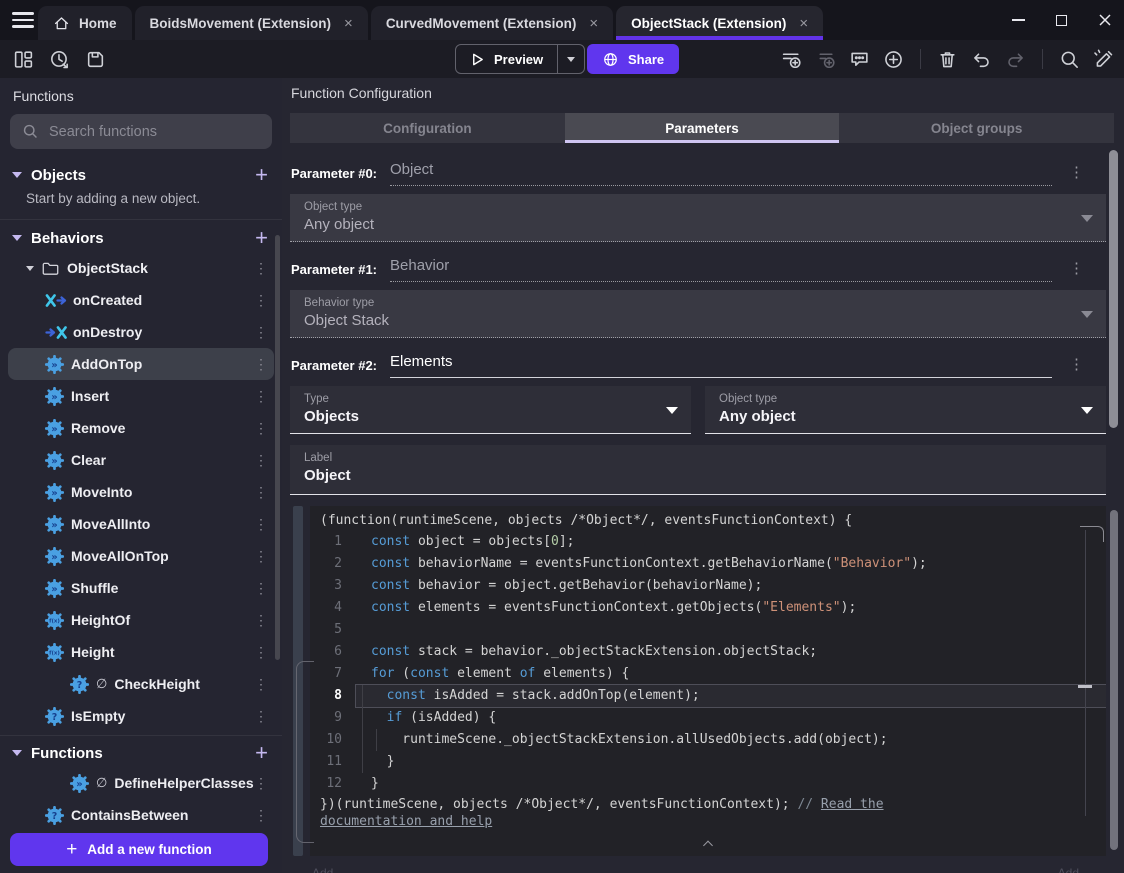 This screenshot has height=873, width=1124. Describe the element at coordinates (698, 314) in the screenshot. I see `behavior-type-select: Behavior type Object Stack` at that location.